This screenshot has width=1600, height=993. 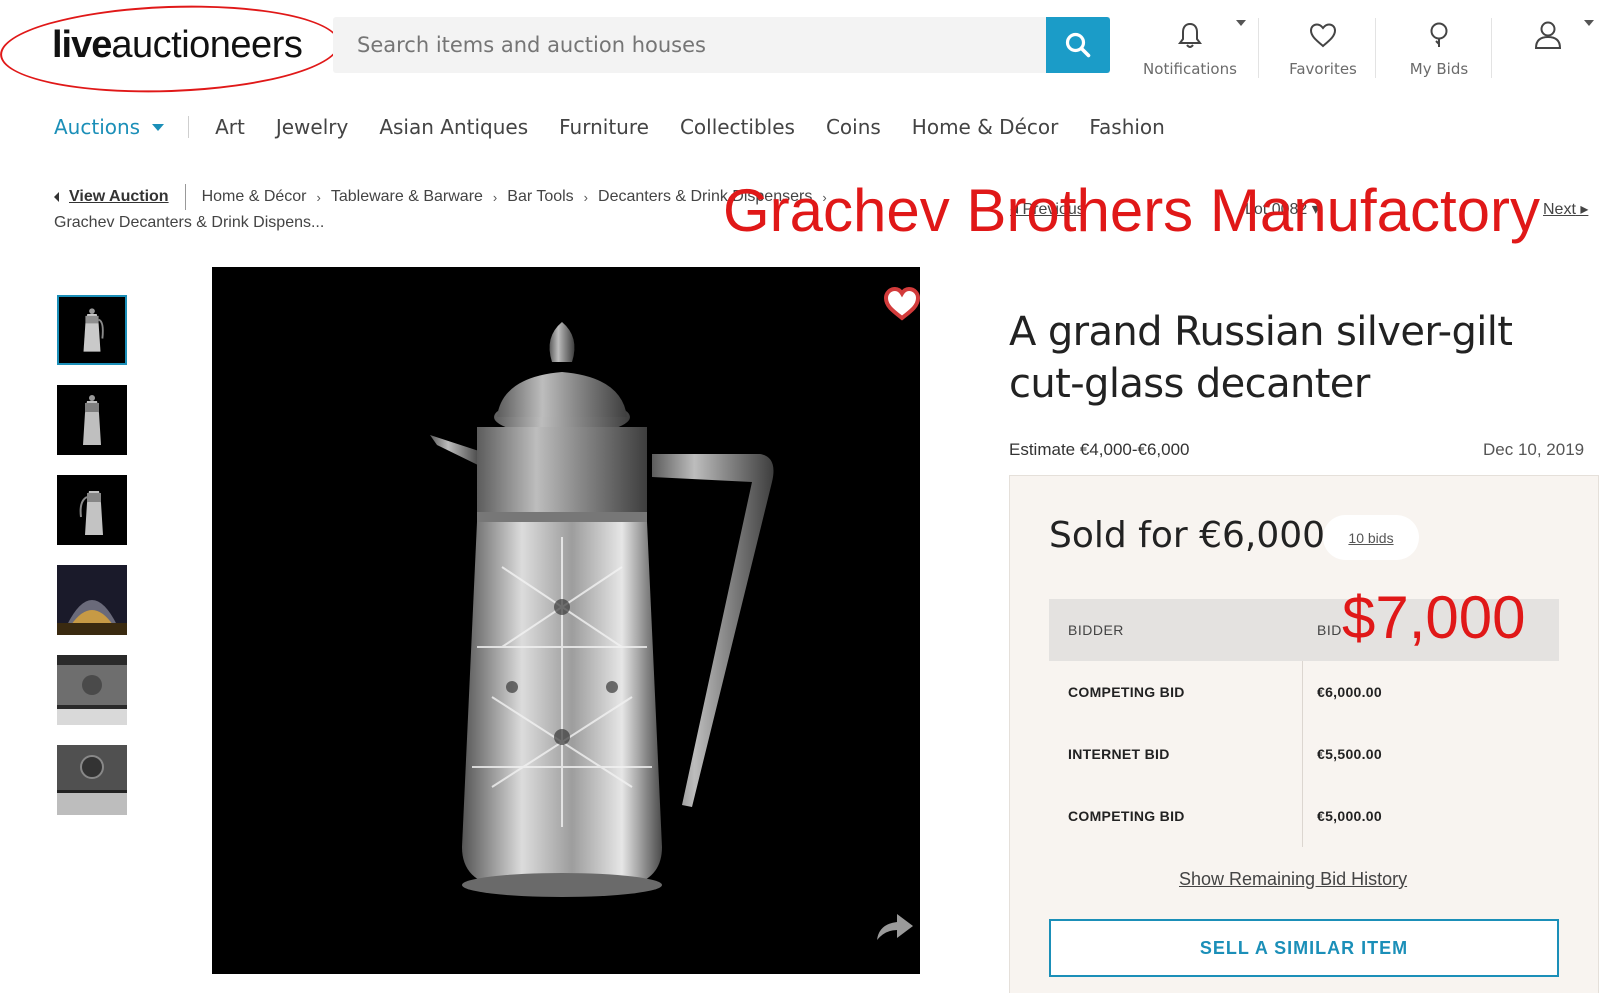 I want to click on nav-item-jewelry: Jewelry, so click(x=312, y=127).